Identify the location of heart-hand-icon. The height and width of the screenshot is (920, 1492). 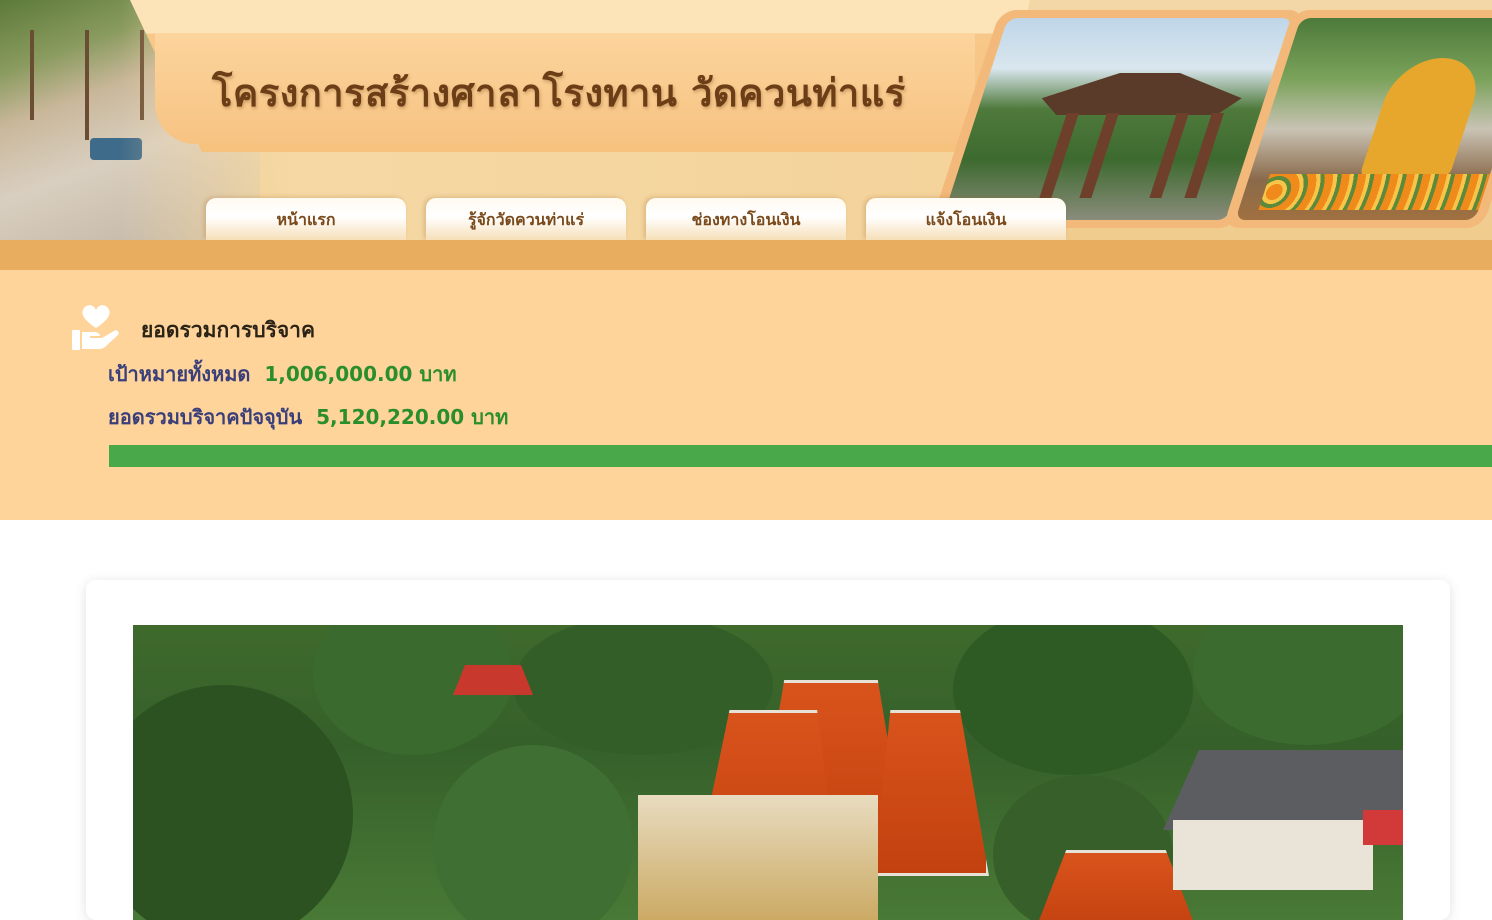
(95, 327).